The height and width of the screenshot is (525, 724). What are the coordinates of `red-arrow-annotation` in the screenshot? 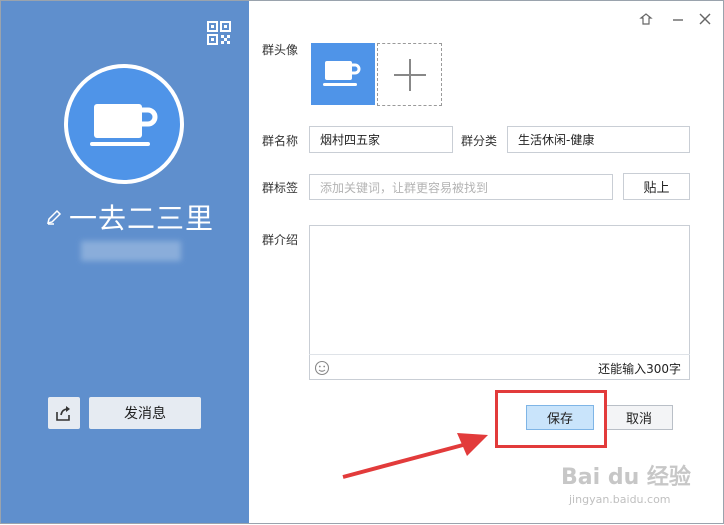 It's located at (415, 456).